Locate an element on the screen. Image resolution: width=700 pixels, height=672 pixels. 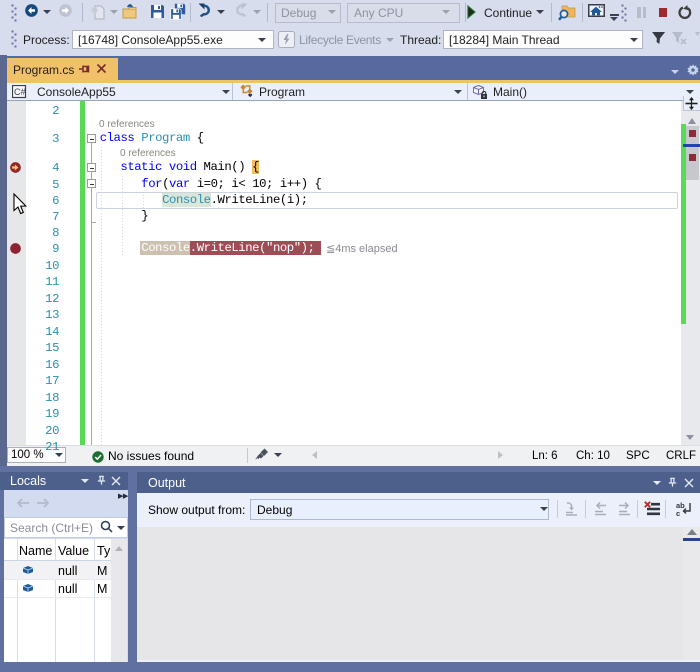
svg-text: c is located at coordinates (678, 513).